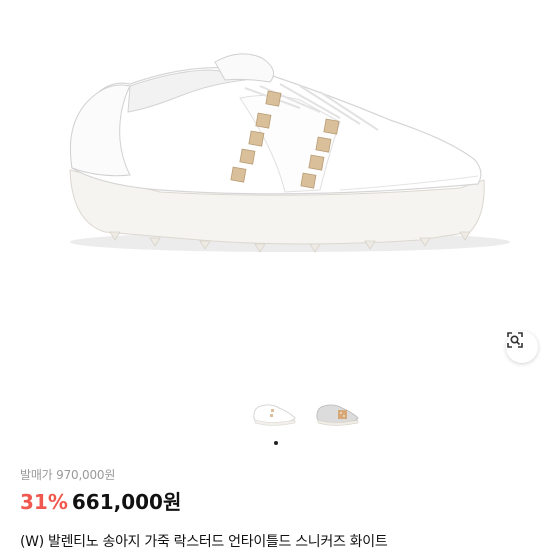 This screenshot has width=552, height=552. I want to click on image-search-icon, so click(515, 340).